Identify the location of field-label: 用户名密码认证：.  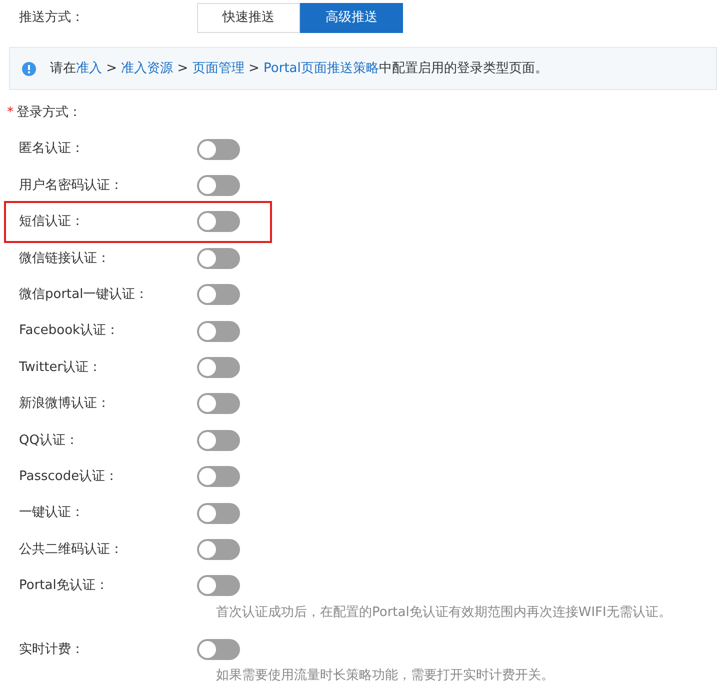
(71, 185).